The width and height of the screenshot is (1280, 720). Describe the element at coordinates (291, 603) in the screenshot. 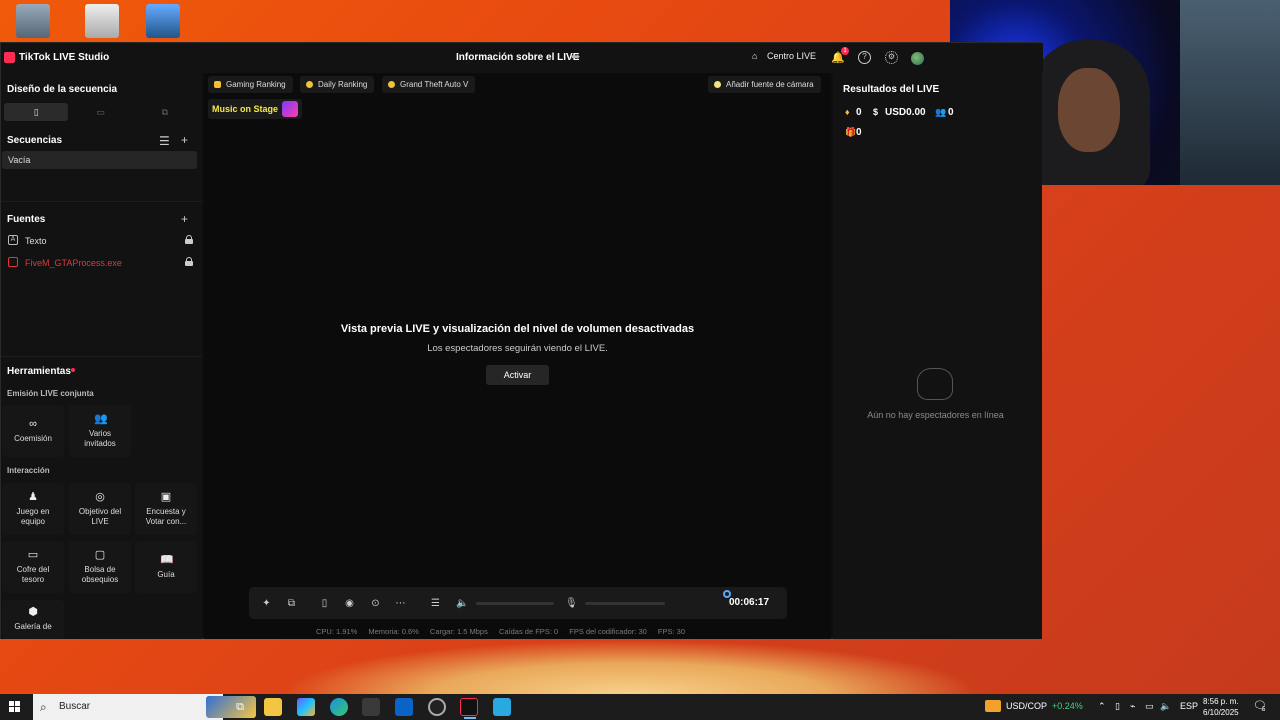

I see `filter-icon: ⧉` at that location.